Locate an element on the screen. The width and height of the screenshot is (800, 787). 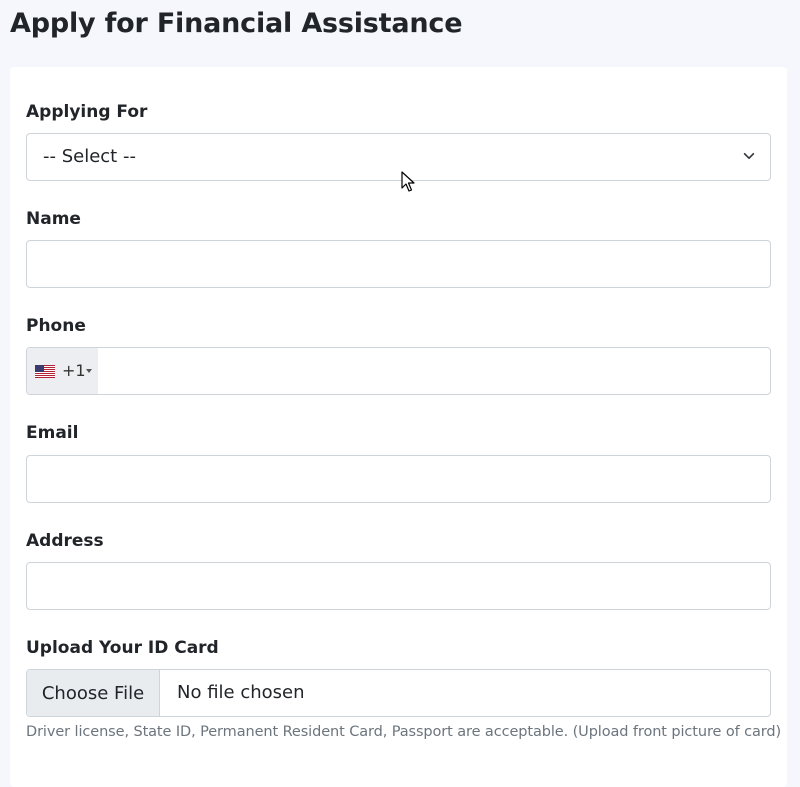
email-input is located at coordinates (398, 479).